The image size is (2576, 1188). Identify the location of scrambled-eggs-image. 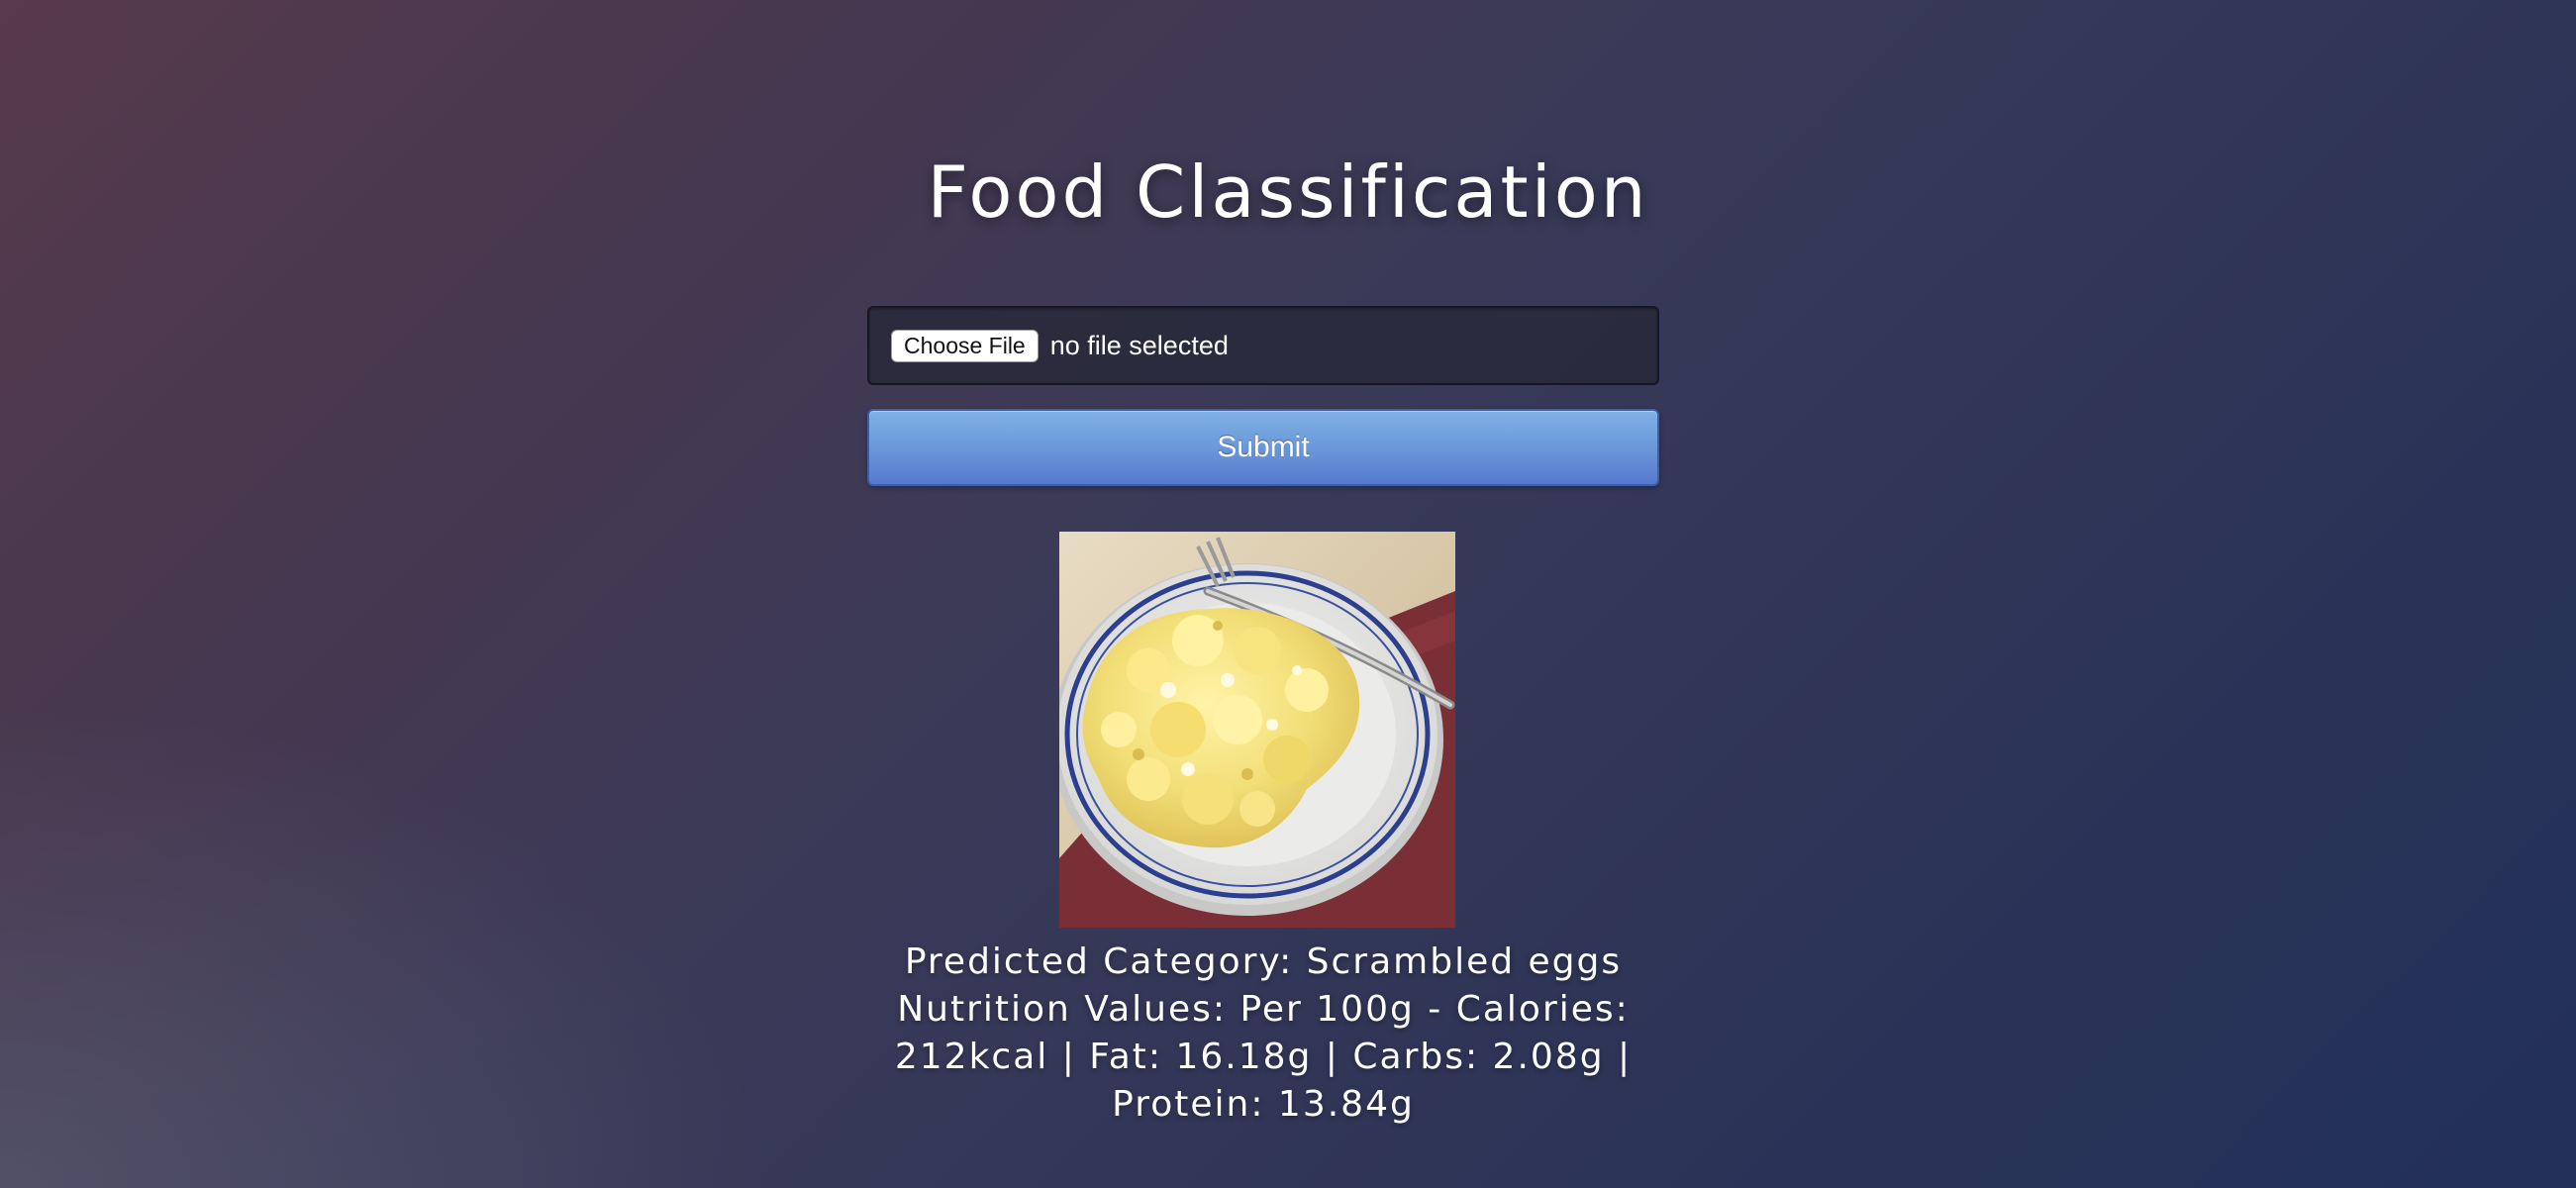
(1257, 730).